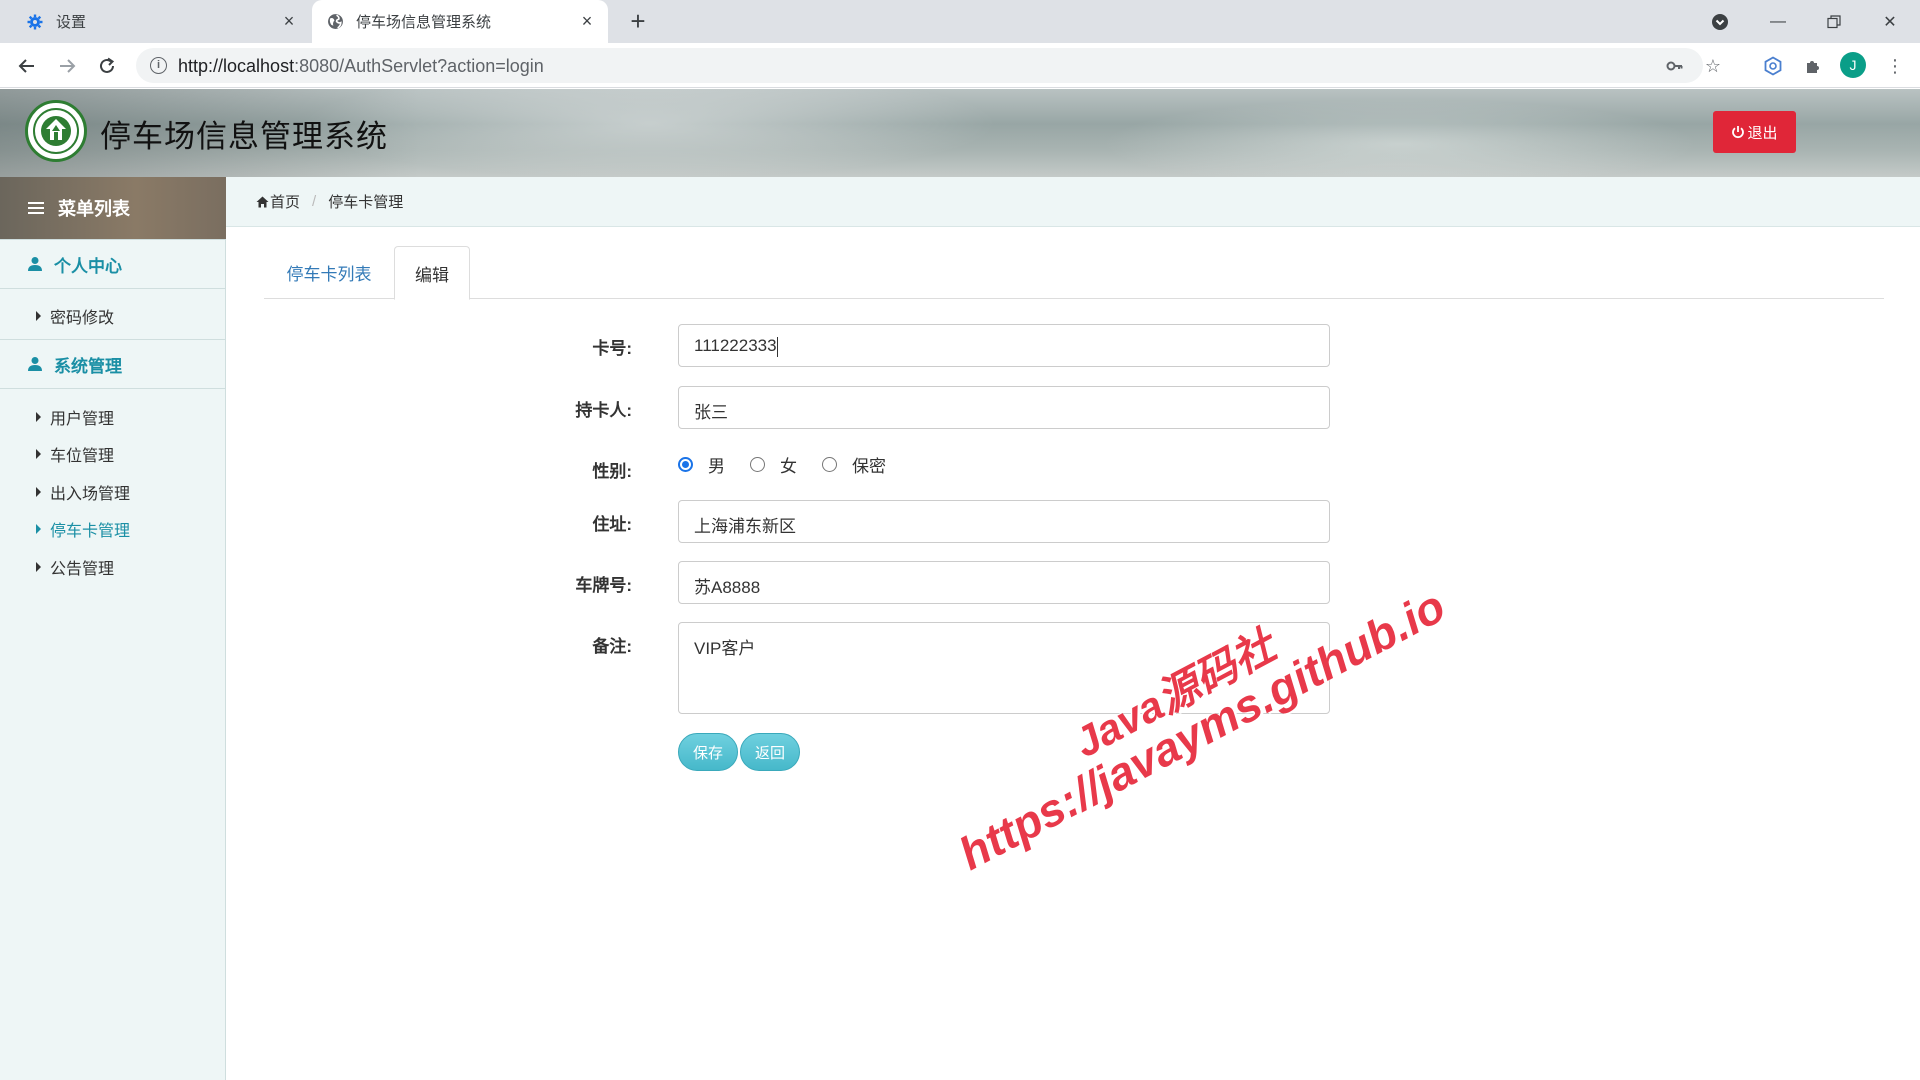 The height and width of the screenshot is (1080, 1920). What do you see at coordinates (82, 419) in the screenshot?
I see `sidebar-item-label: 用户管理` at bounding box center [82, 419].